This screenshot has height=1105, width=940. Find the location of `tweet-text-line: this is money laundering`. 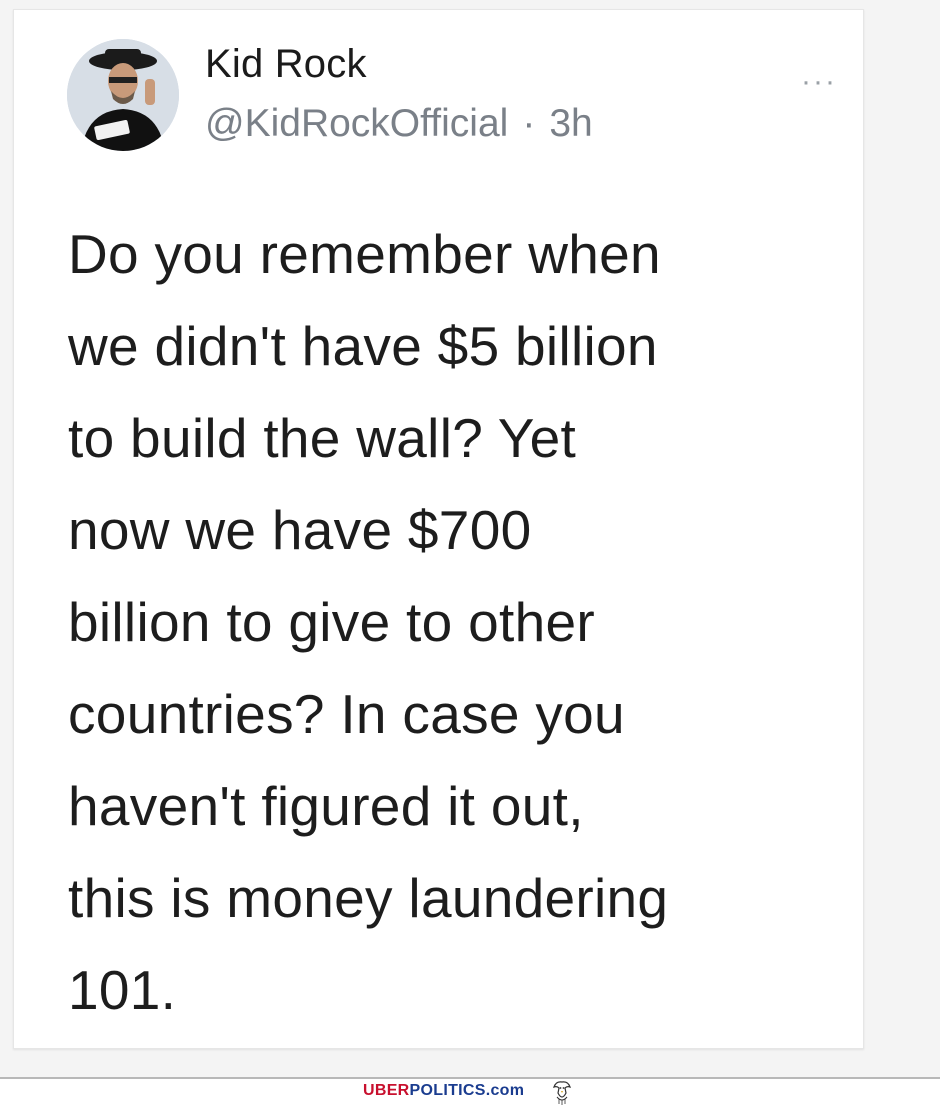

tweet-text-line: this is money laundering is located at coordinates (368, 898).